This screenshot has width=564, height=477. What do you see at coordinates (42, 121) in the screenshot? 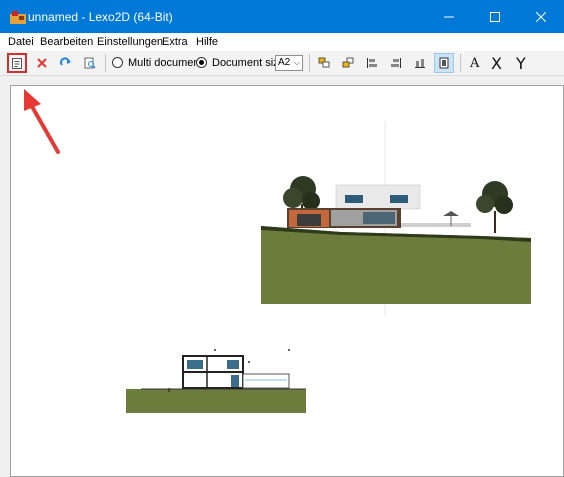
I see `annotation-arrow` at bounding box center [42, 121].